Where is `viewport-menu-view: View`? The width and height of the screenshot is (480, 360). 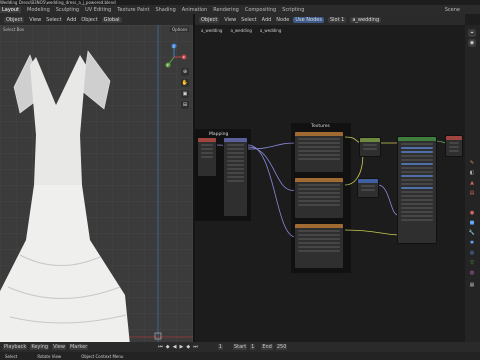
viewport-menu-view: View is located at coordinates (35, 20).